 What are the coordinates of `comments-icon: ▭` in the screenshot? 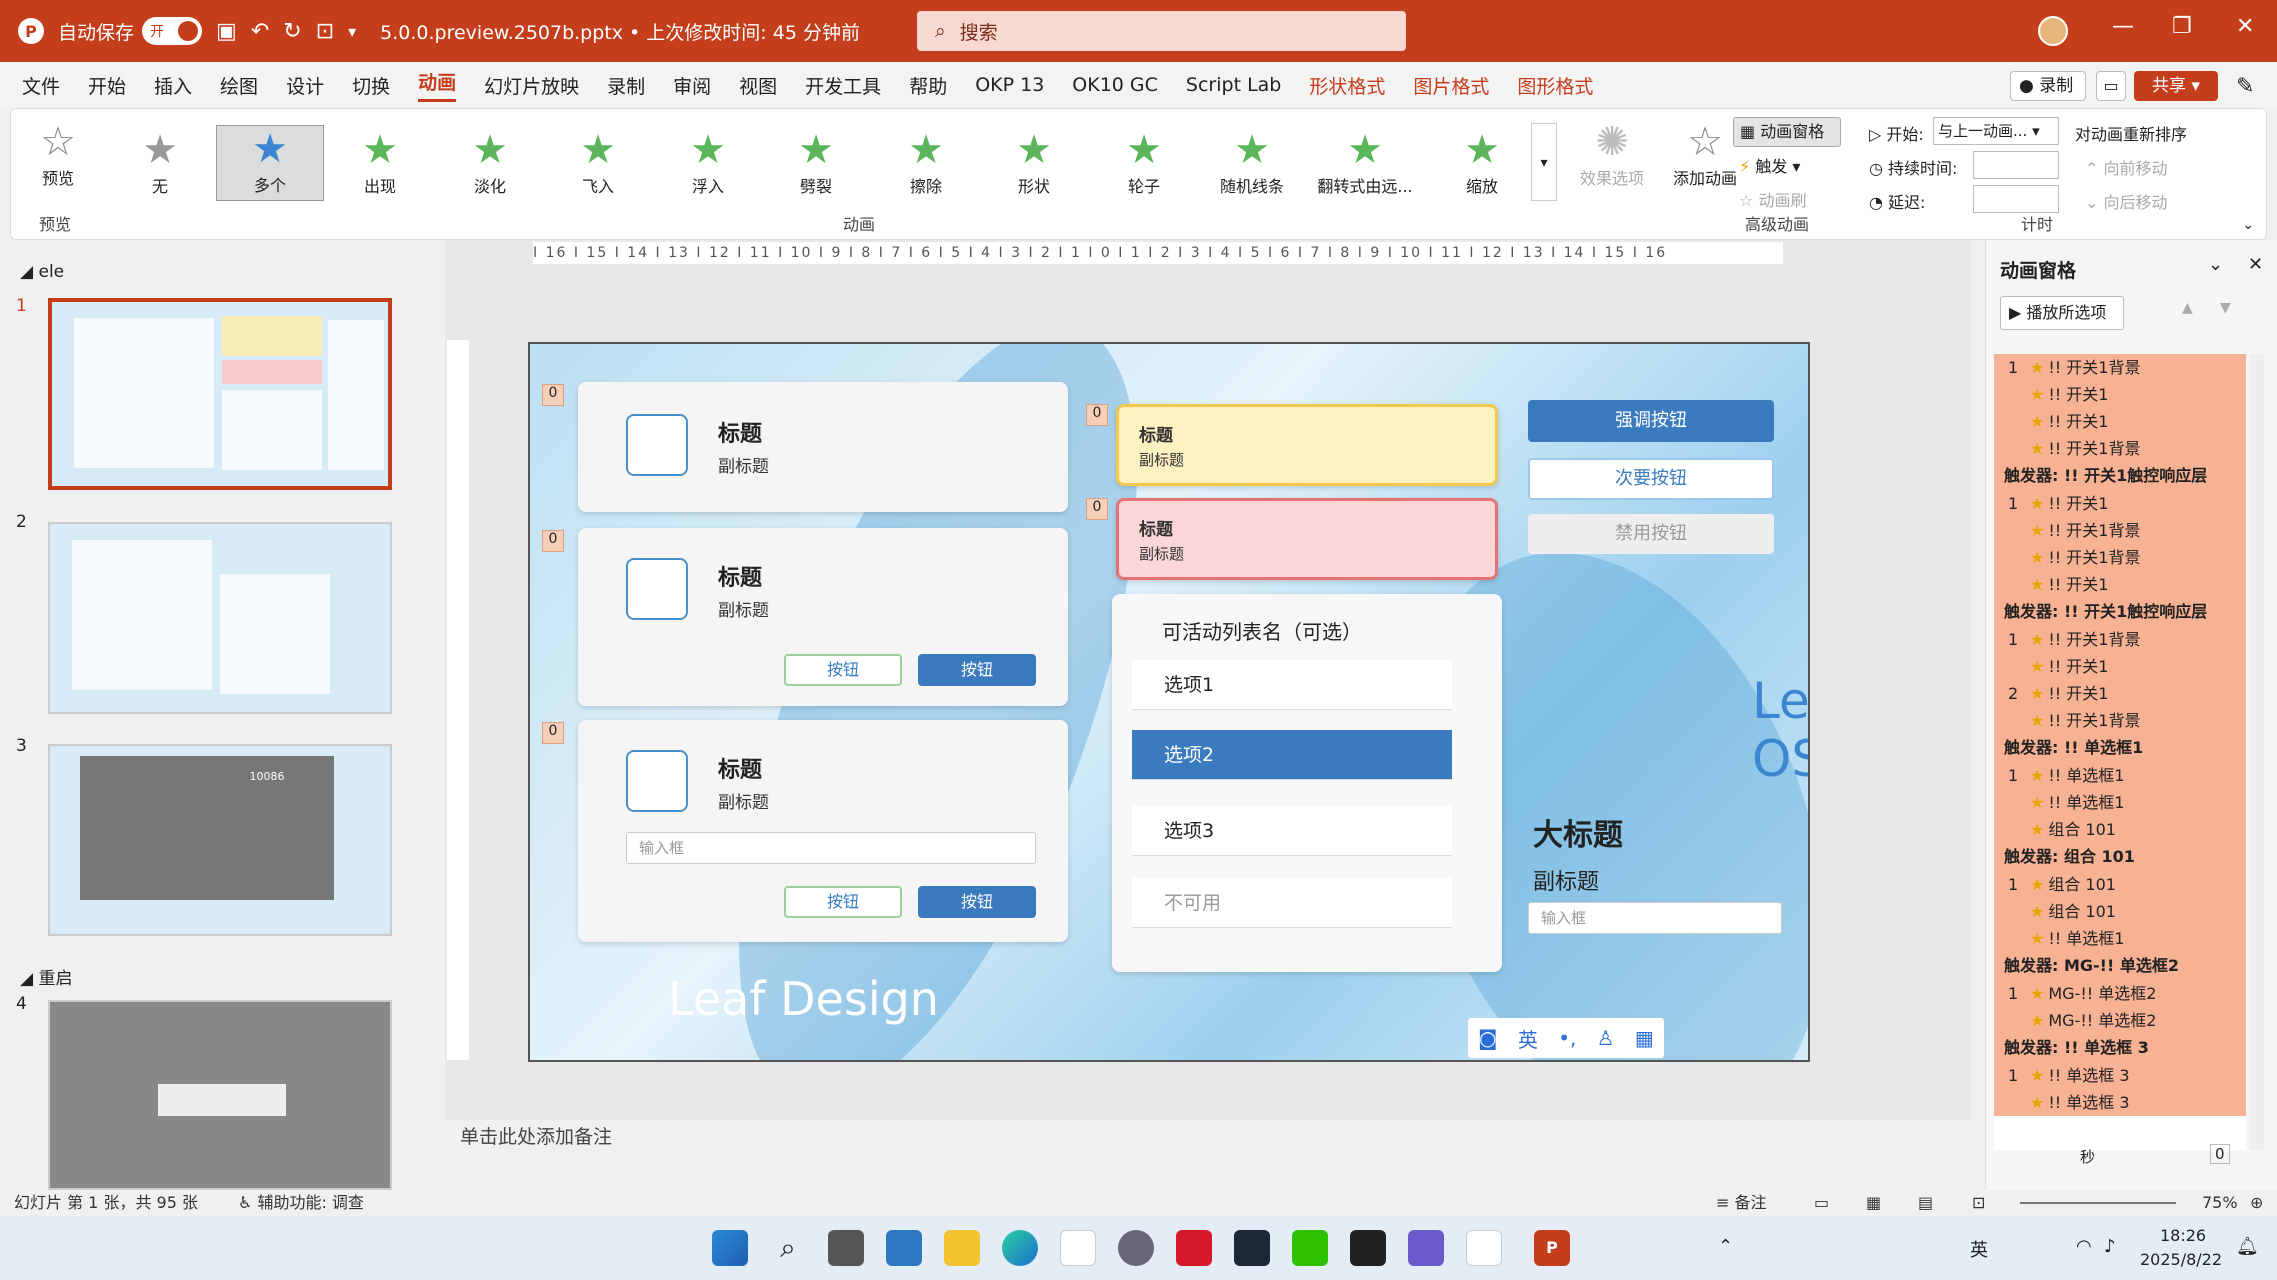 It's located at (2111, 86).